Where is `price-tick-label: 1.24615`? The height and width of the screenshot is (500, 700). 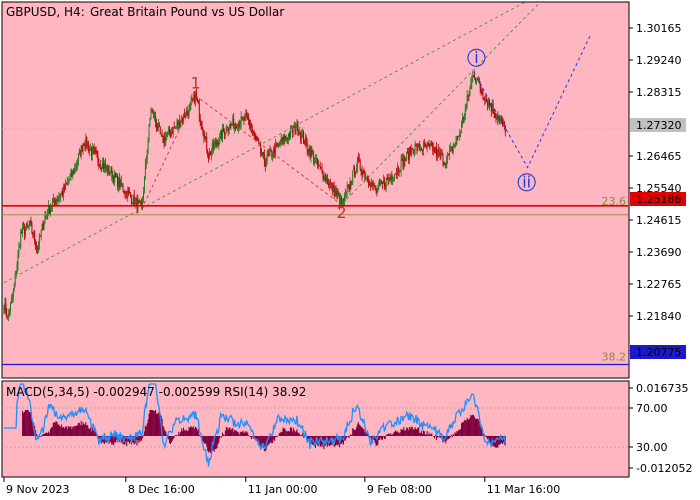 price-tick-label: 1.24615 is located at coordinates (659, 220).